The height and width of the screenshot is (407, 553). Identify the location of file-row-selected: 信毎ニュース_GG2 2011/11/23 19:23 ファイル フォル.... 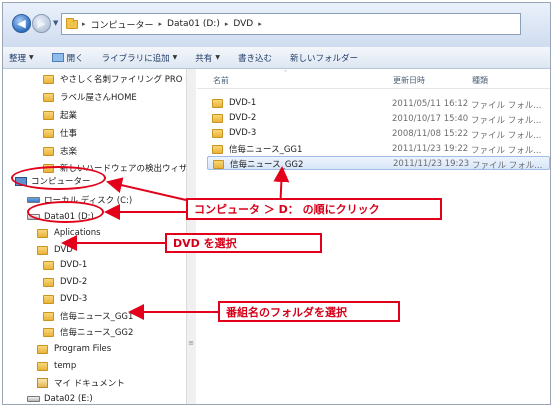
(378, 163).